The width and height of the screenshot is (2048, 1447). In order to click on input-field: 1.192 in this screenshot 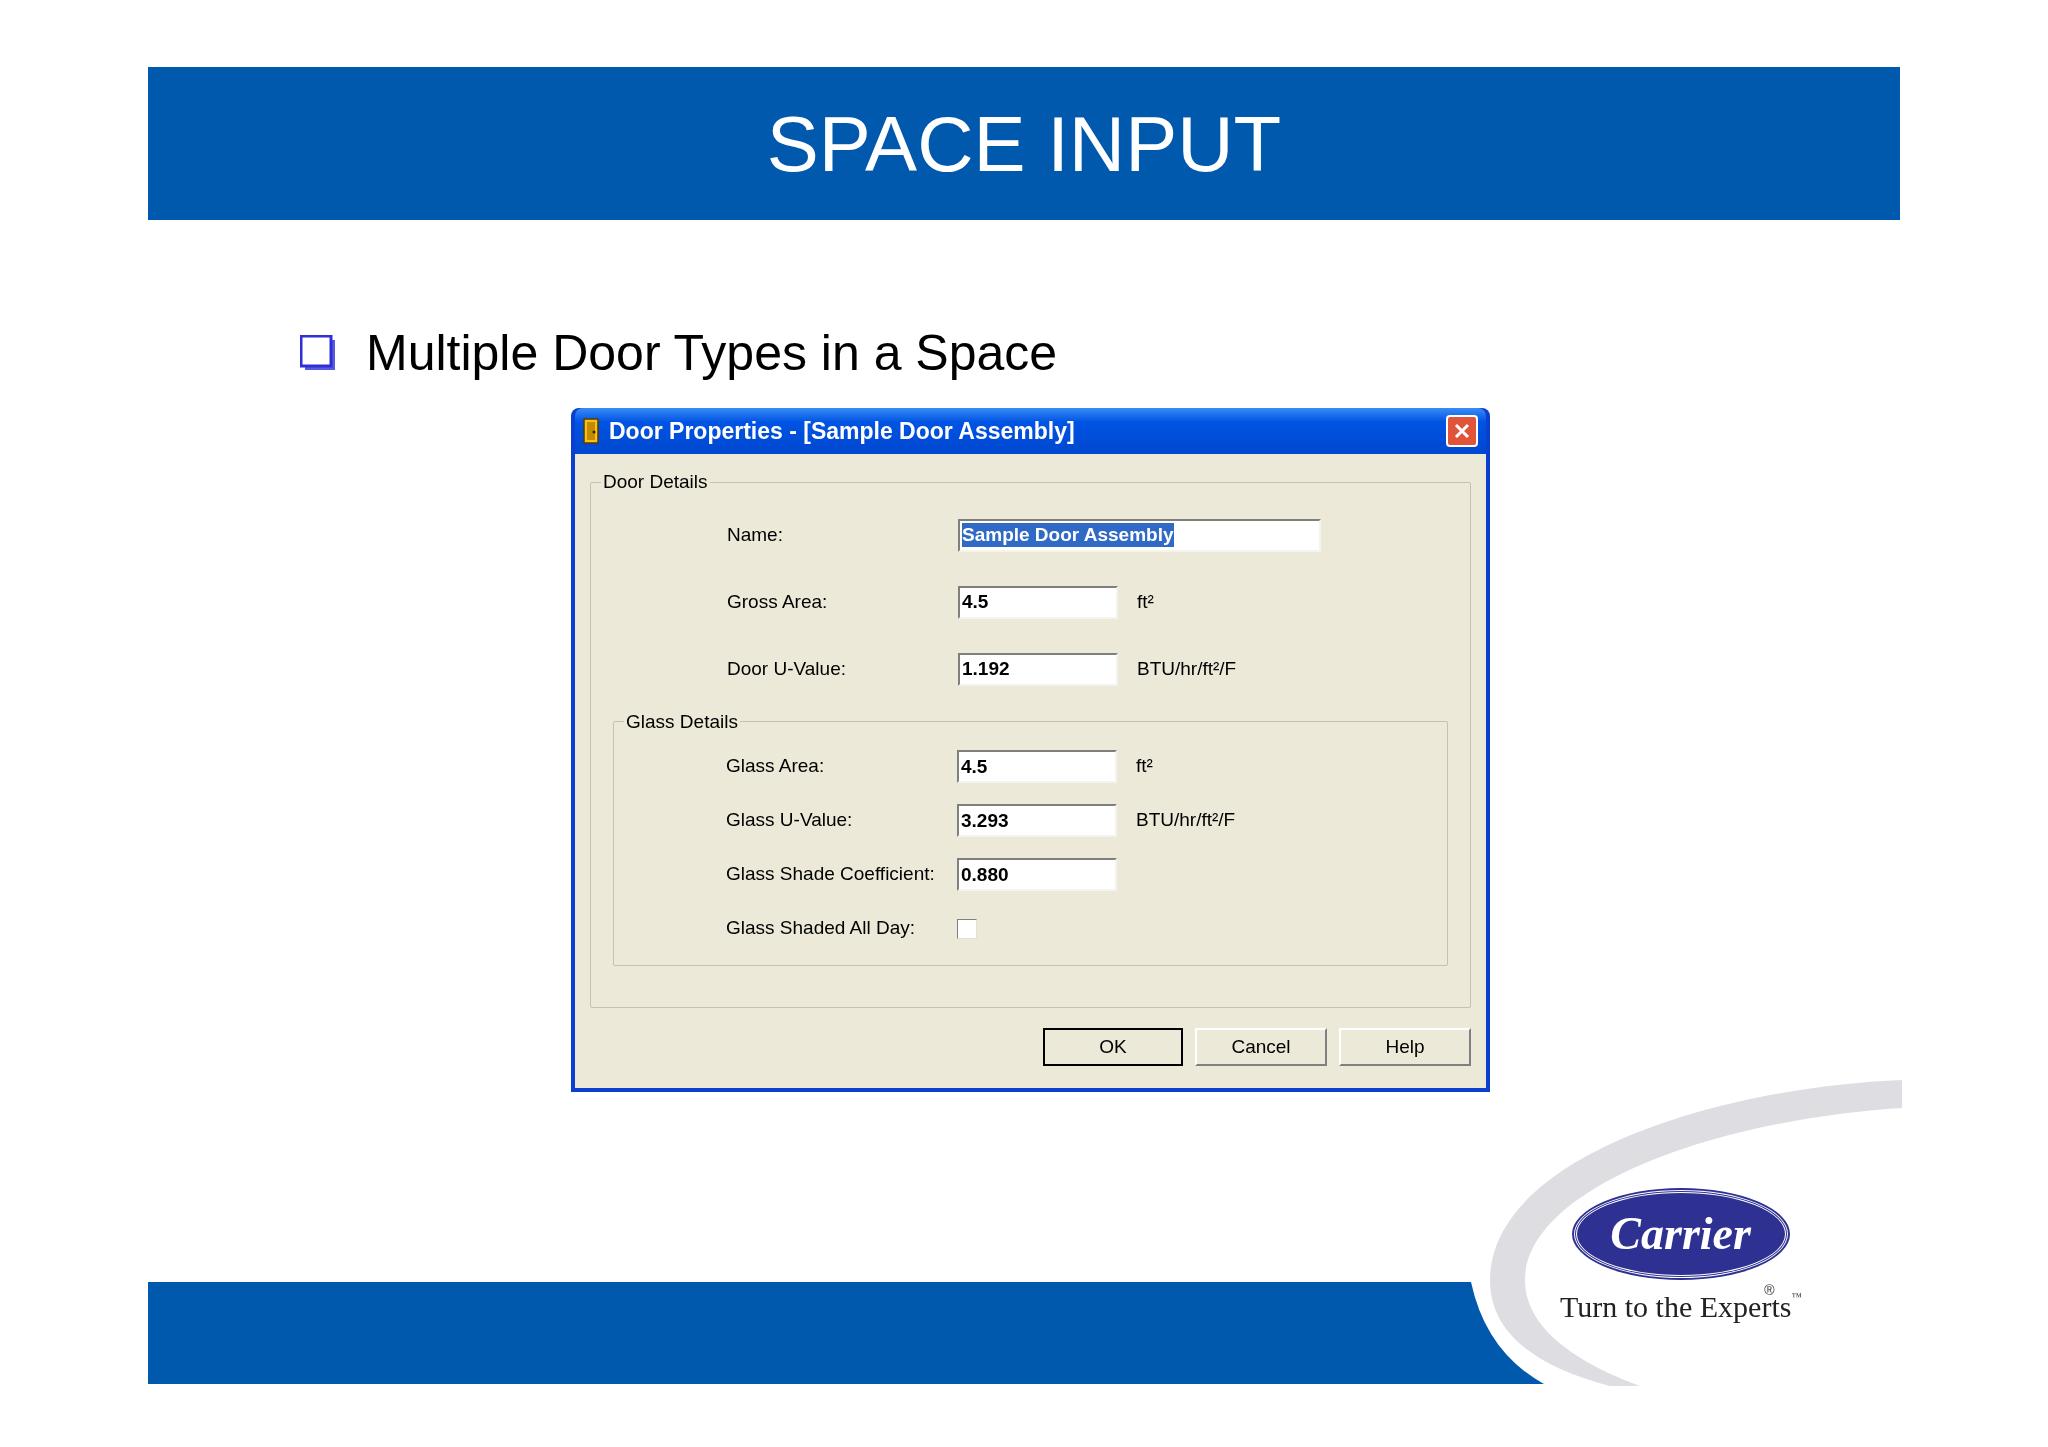, I will do `click(1038, 669)`.